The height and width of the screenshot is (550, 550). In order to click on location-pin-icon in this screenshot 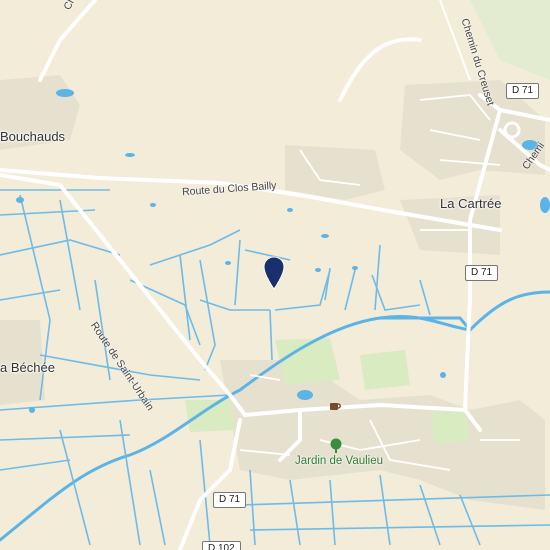, I will do `click(274, 273)`.